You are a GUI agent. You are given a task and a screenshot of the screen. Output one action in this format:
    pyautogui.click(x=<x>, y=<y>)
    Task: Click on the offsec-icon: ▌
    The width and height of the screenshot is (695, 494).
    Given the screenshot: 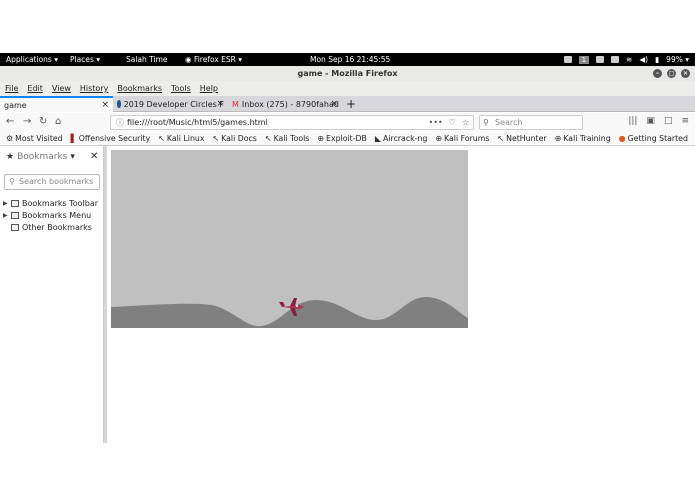 What is the action you would take?
    pyautogui.click(x=73, y=138)
    